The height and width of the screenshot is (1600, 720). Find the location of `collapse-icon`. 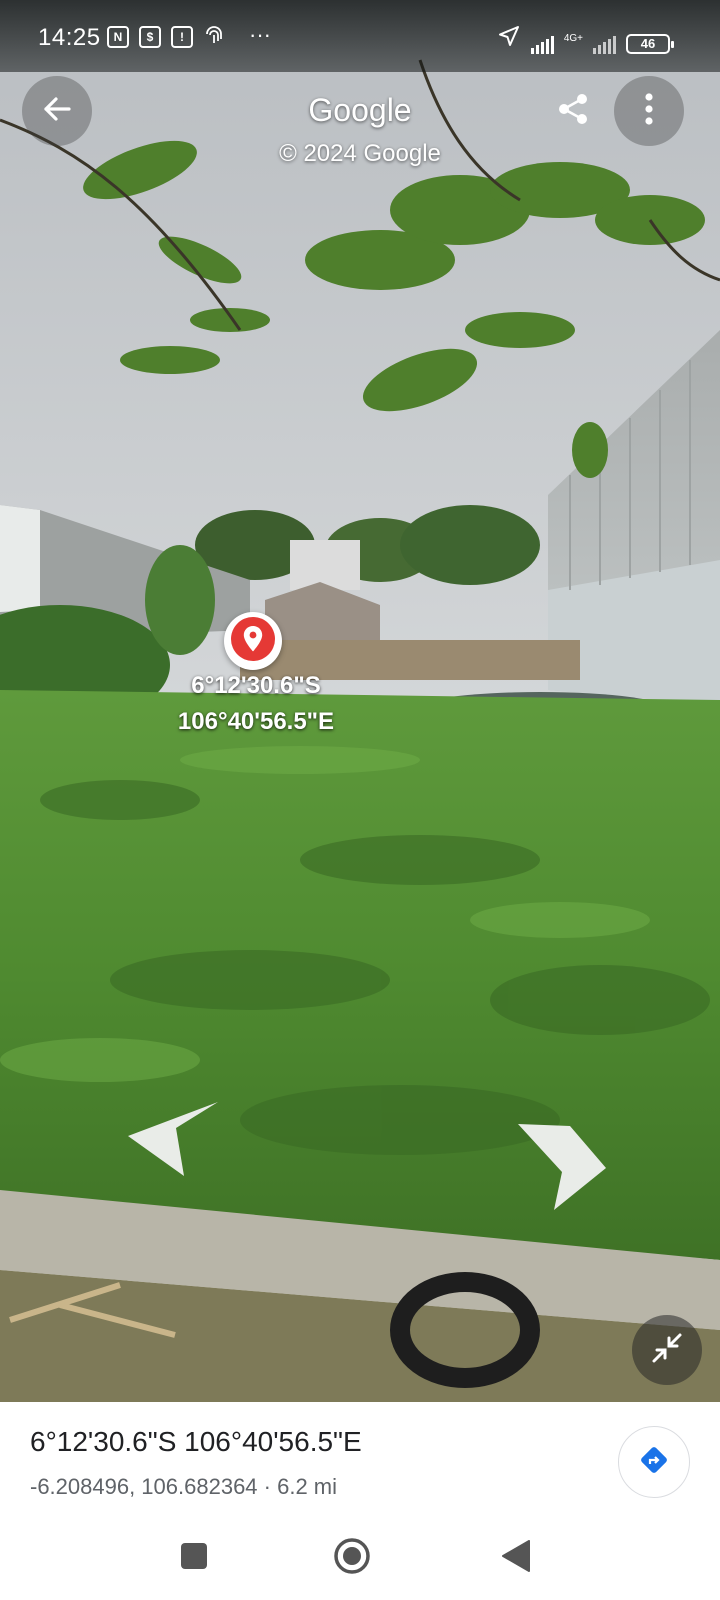

collapse-icon is located at coordinates (667, 1350).